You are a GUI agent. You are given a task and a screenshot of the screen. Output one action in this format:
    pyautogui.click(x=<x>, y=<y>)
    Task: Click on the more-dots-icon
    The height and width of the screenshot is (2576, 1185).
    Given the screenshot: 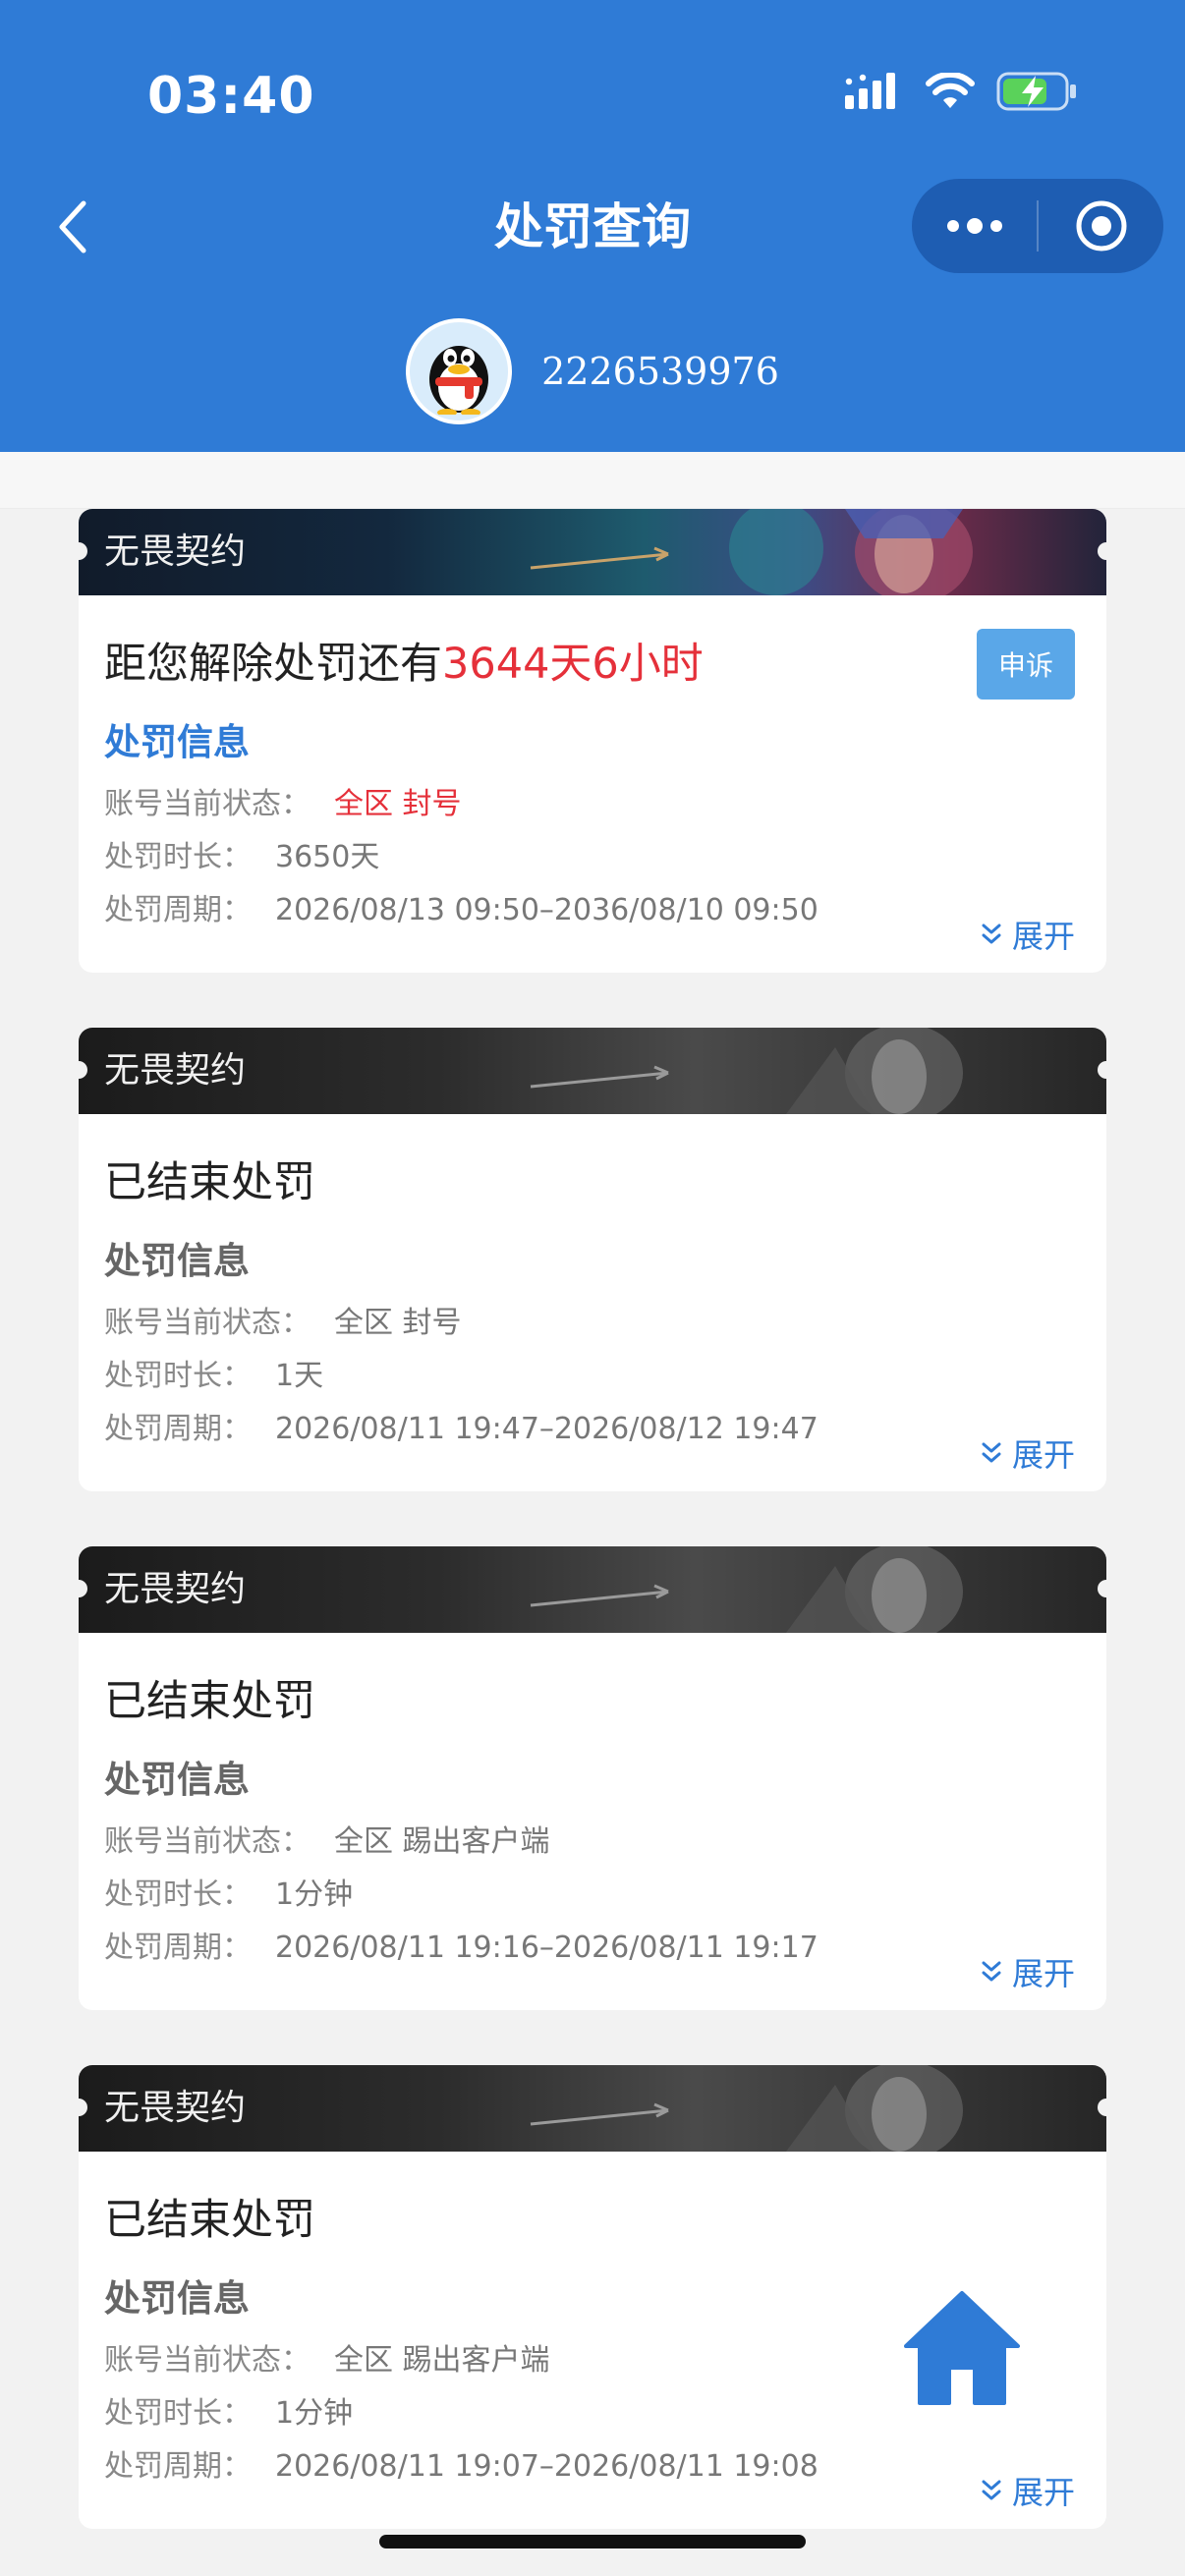 What is the action you would take?
    pyautogui.click(x=974, y=226)
    